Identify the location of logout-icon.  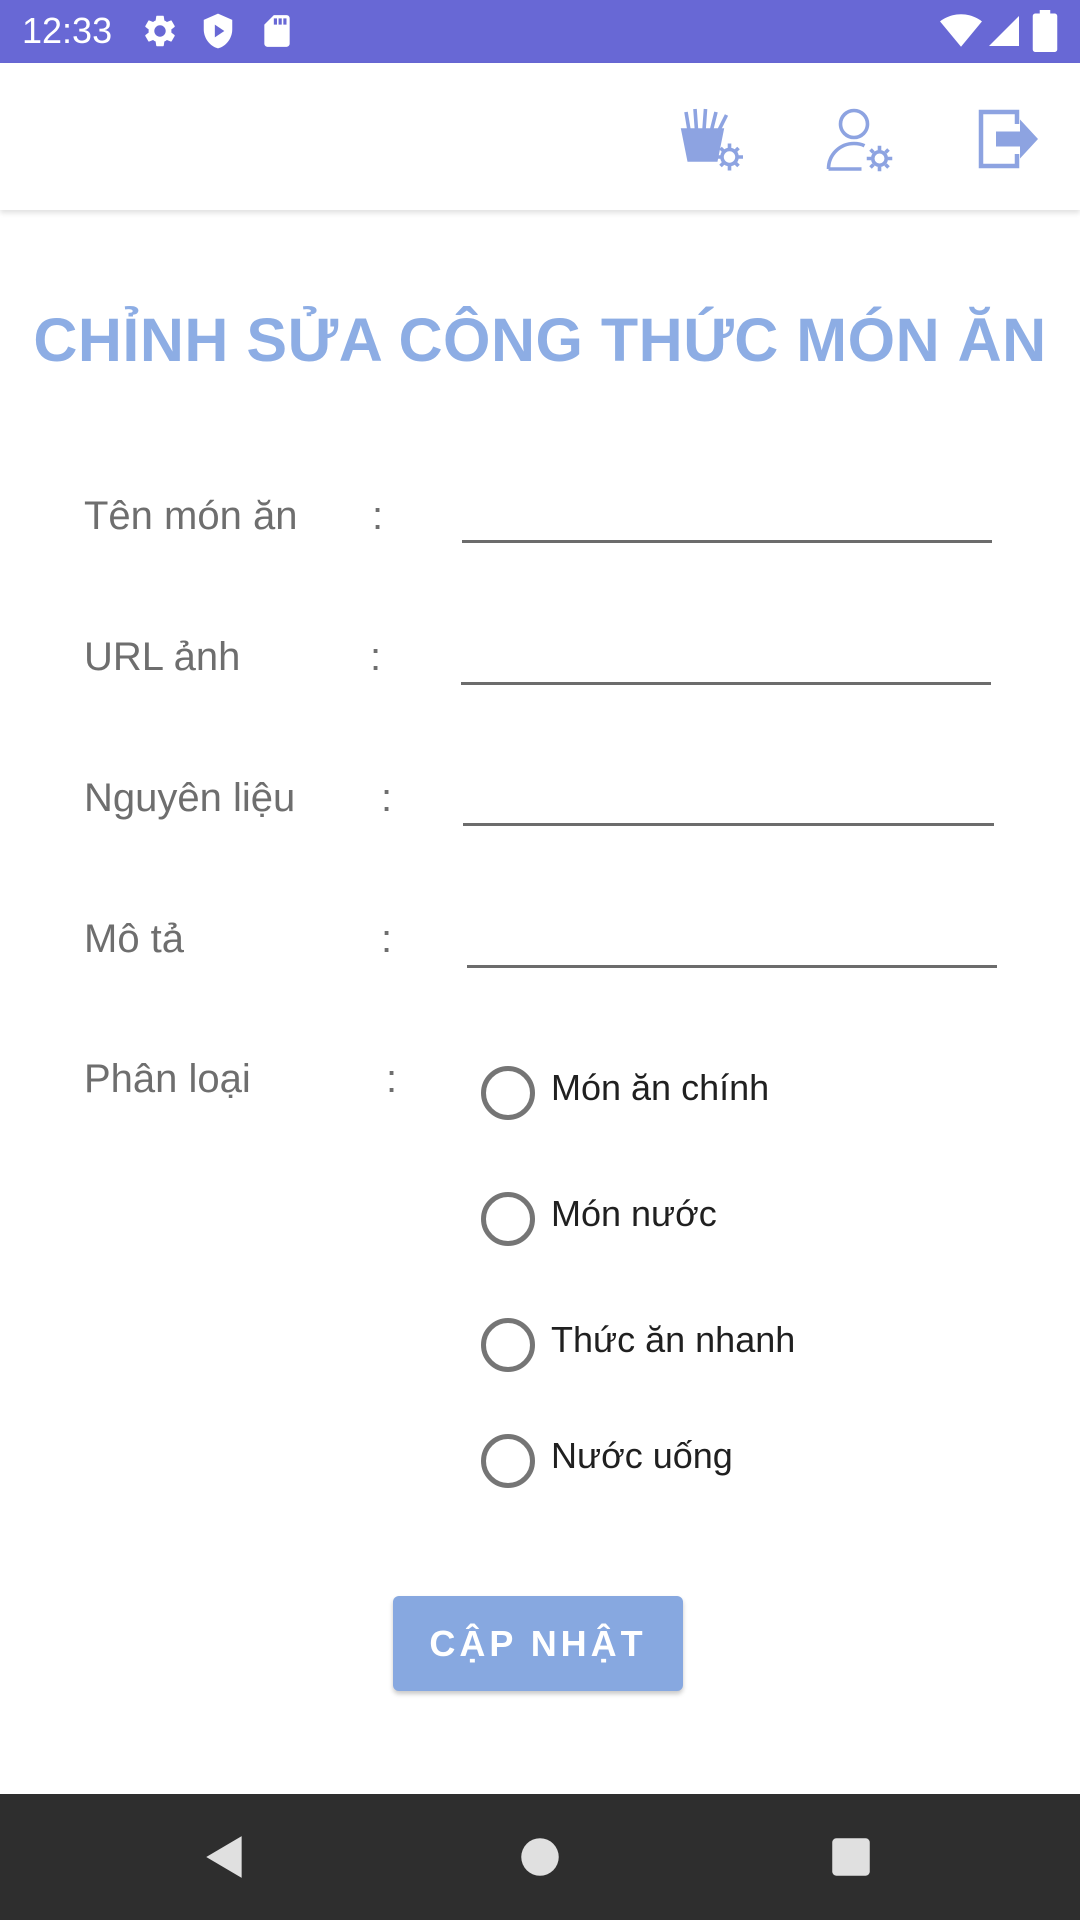
(1008, 139).